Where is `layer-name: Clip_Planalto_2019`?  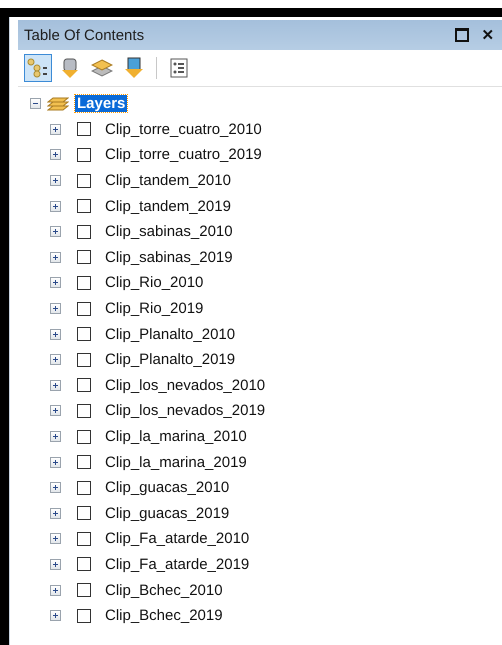 layer-name: Clip_Planalto_2019 is located at coordinates (170, 359).